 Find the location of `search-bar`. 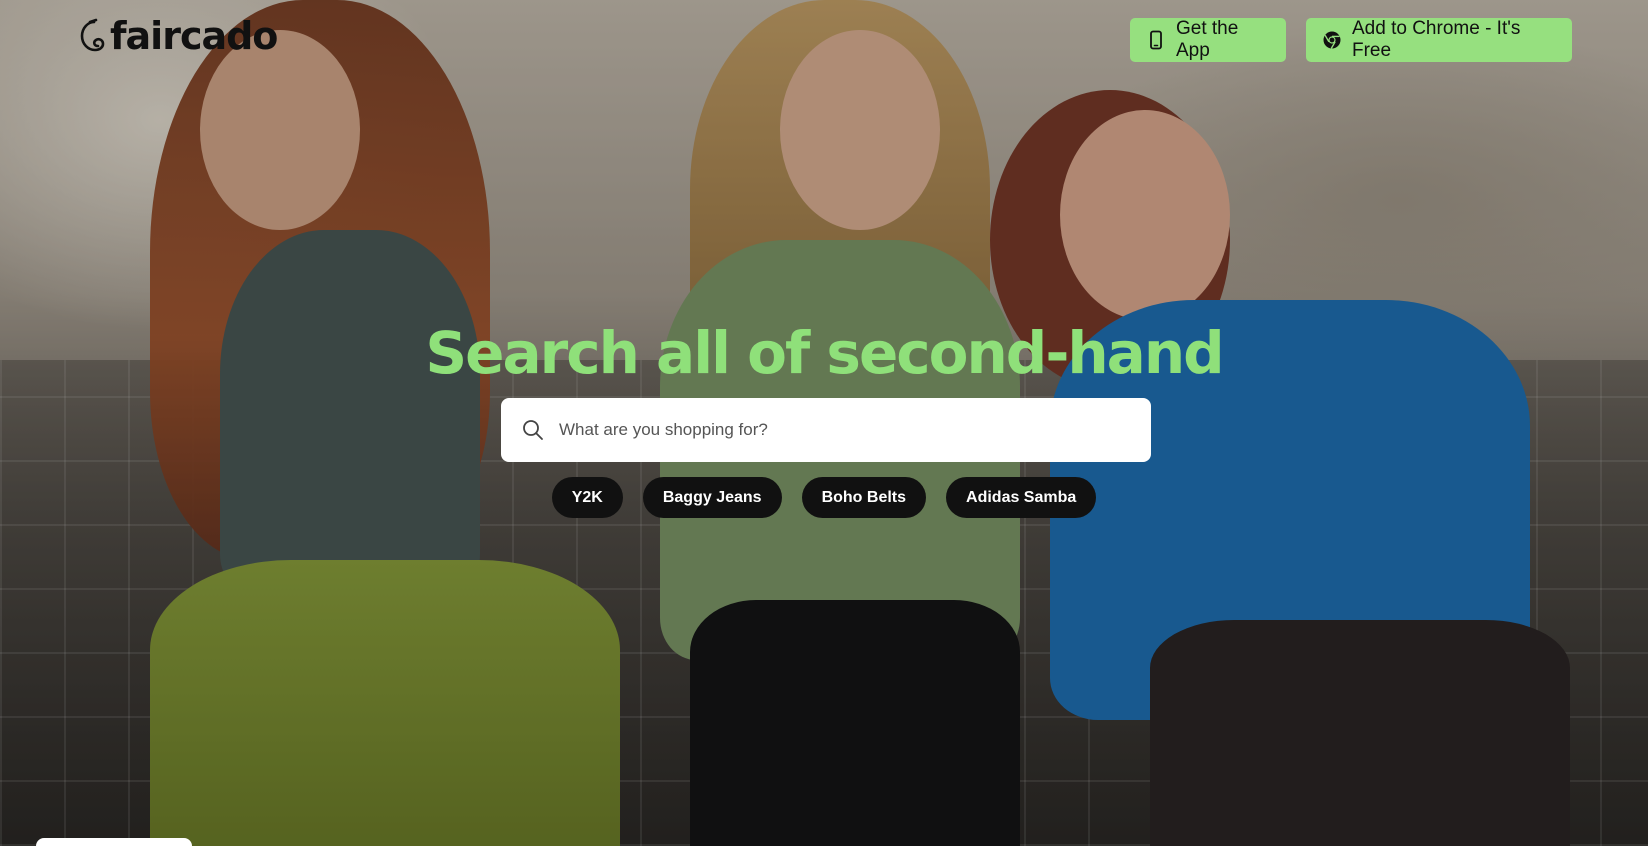

search-bar is located at coordinates (826, 430).